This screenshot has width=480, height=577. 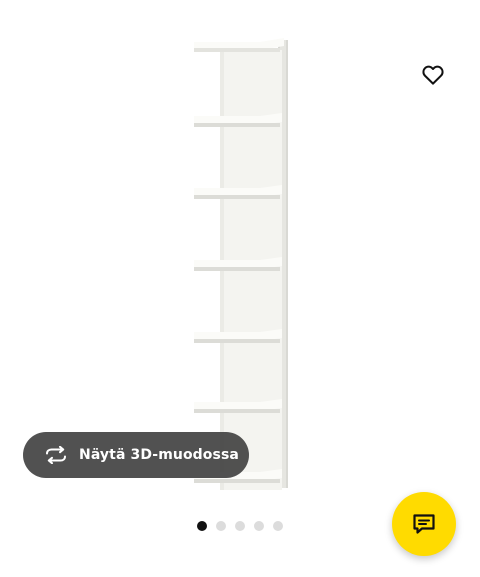 I want to click on favourite-button, so click(x=433, y=75).